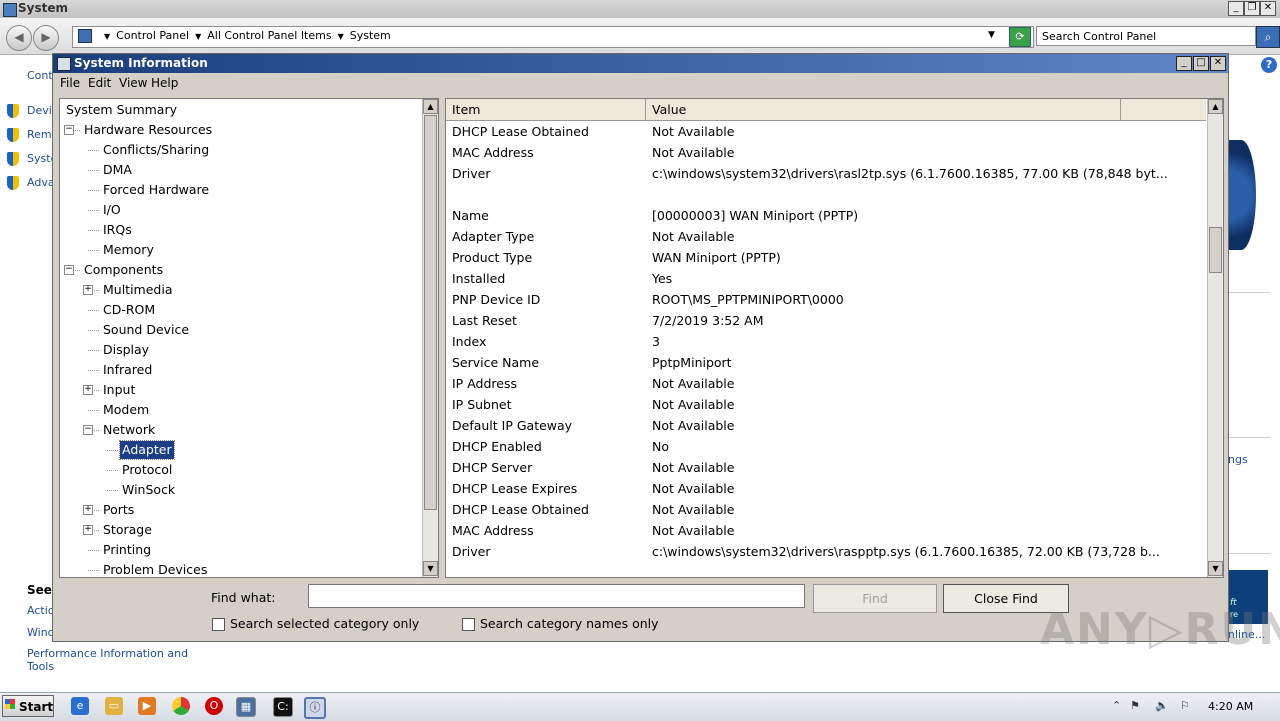  What do you see at coordinates (883, 109) in the screenshot?
I see `column-header-value: Value` at bounding box center [883, 109].